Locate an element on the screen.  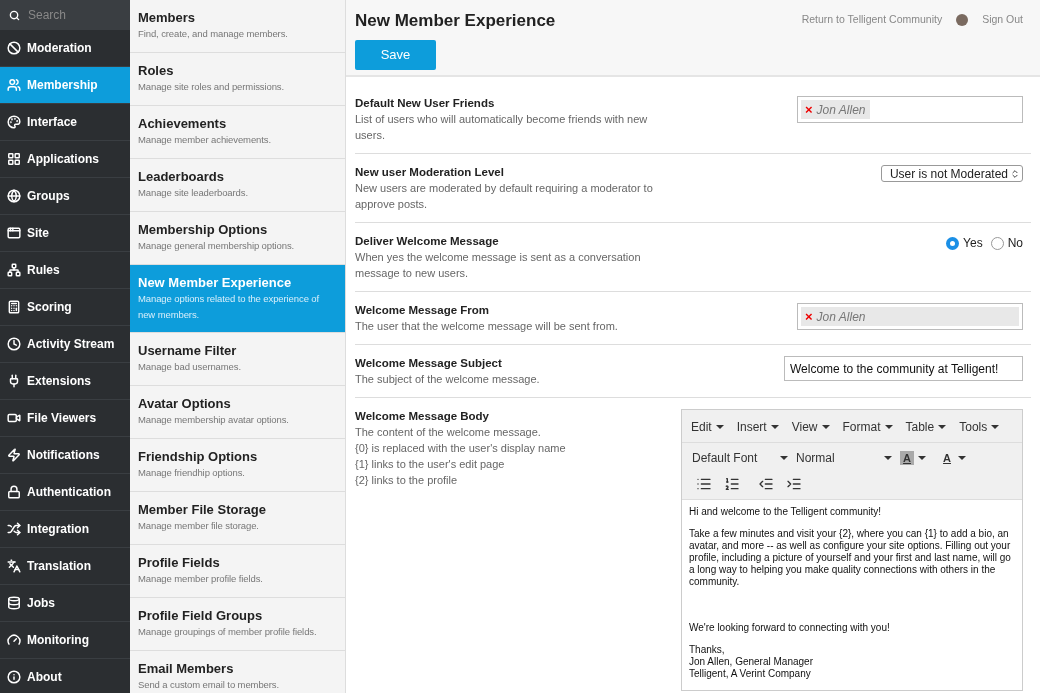
subnav-description: Manage member file storage. is located at coordinates (199, 526).